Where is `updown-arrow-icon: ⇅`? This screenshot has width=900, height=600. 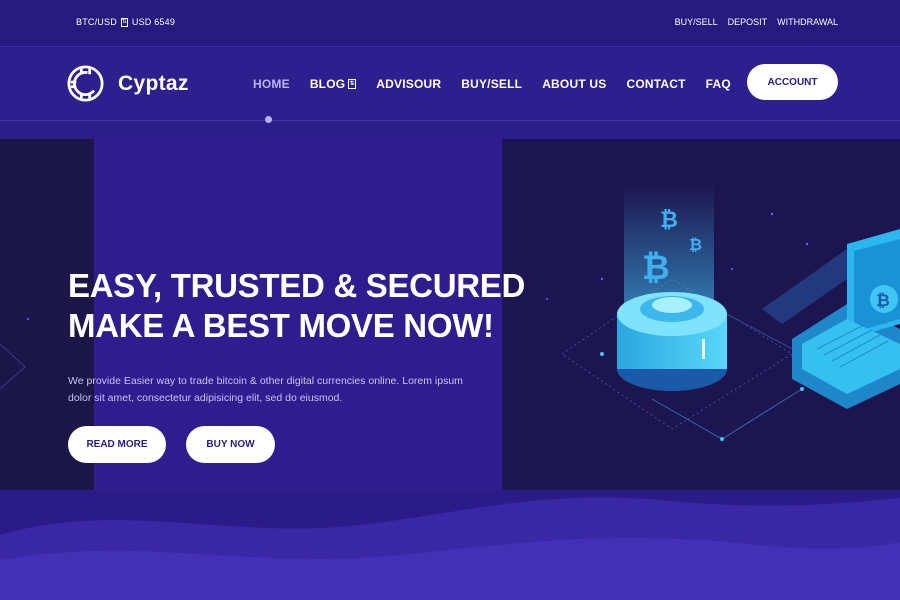 updown-arrow-icon: ⇅ is located at coordinates (124, 22).